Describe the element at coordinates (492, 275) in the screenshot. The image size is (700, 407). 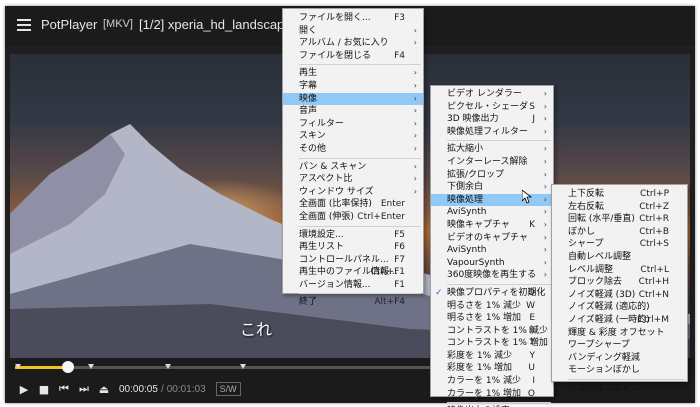
I see `menu-item-video-15: 360度映像を再生する ›` at that location.